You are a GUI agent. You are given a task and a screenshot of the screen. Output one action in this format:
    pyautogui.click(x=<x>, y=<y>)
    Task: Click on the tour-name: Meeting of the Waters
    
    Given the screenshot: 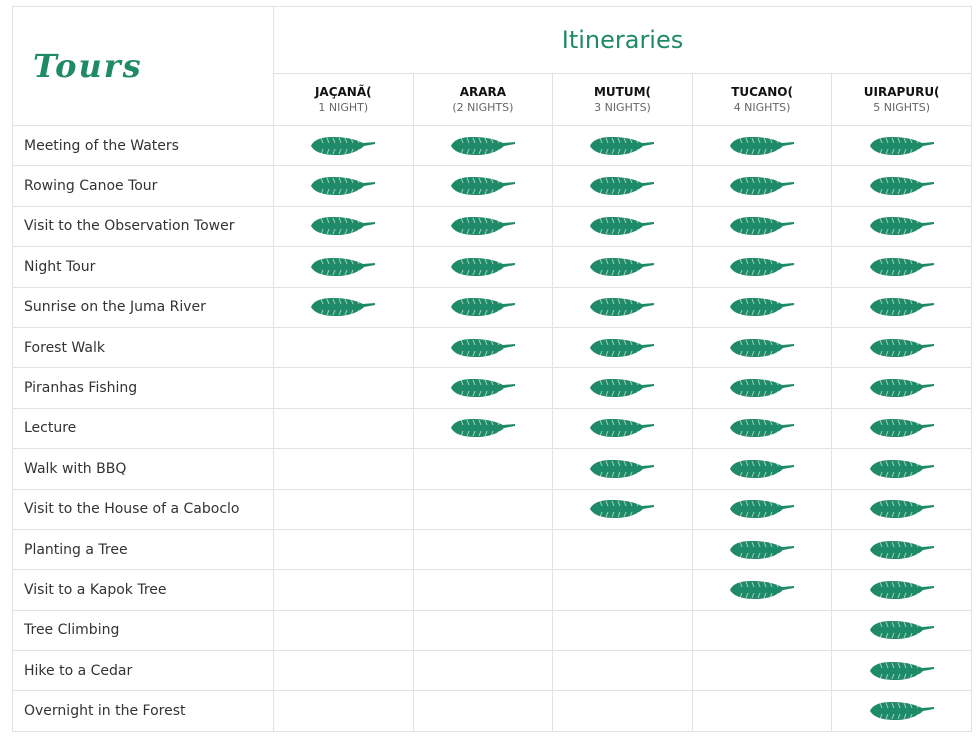 What is the action you would take?
    pyautogui.click(x=143, y=145)
    